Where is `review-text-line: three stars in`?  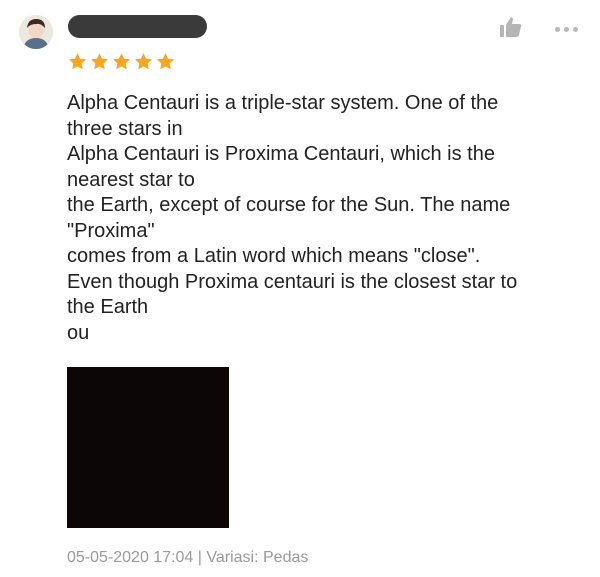
review-text-line: three stars in is located at coordinates (125, 128).